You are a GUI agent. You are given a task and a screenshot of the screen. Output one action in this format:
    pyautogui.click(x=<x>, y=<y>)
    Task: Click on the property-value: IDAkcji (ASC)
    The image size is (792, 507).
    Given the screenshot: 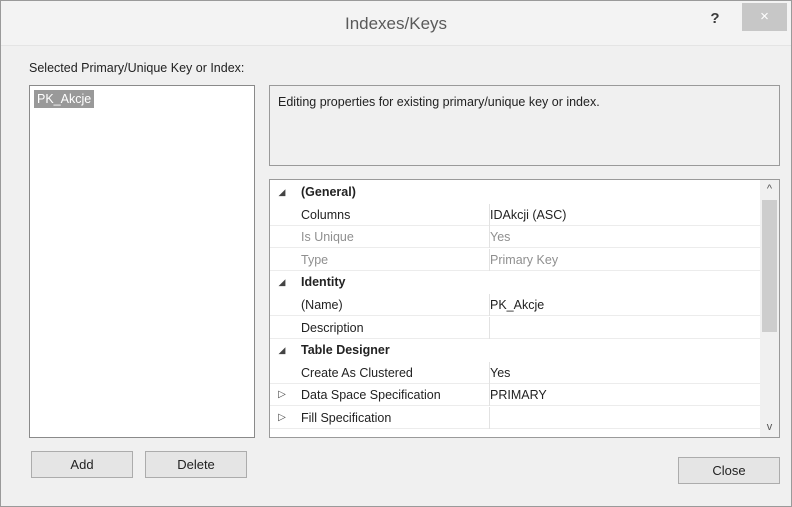 What is the action you would take?
    pyautogui.click(x=528, y=215)
    